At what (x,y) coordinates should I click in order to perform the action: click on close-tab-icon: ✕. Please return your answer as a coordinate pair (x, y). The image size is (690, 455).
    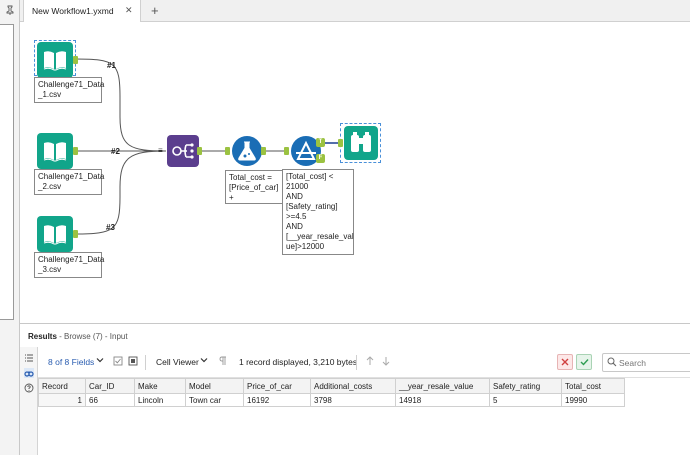
    Looking at the image, I should click on (129, 10).